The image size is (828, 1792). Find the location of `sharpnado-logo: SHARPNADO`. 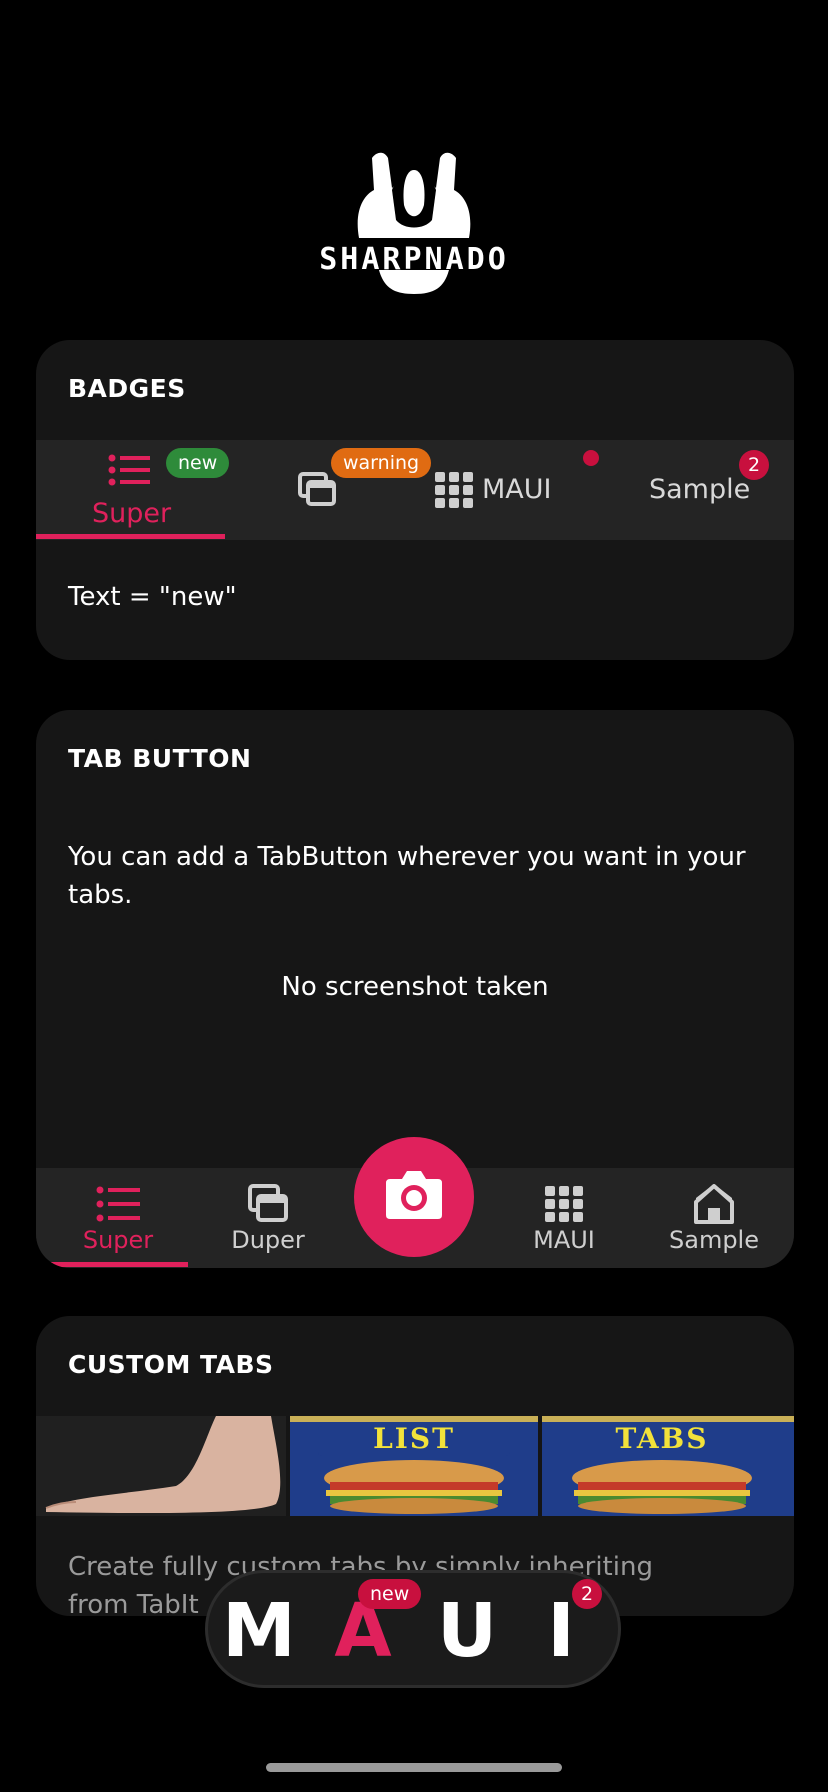

sharpnado-logo: SHARPNADO is located at coordinates (414, 222).